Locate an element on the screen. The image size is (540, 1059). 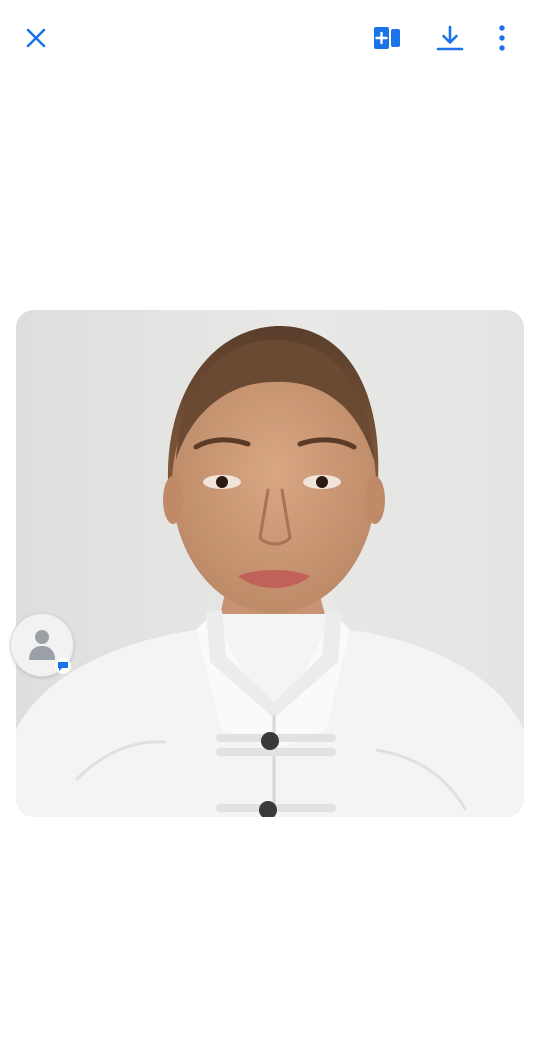
person-icon is located at coordinates (42, 645).